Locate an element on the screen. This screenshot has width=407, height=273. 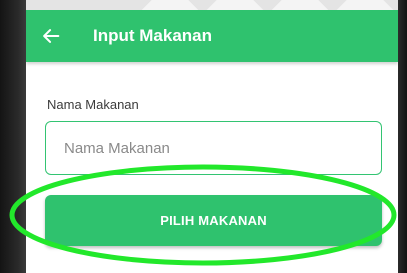
page-title: Input Makanan is located at coordinates (153, 35).